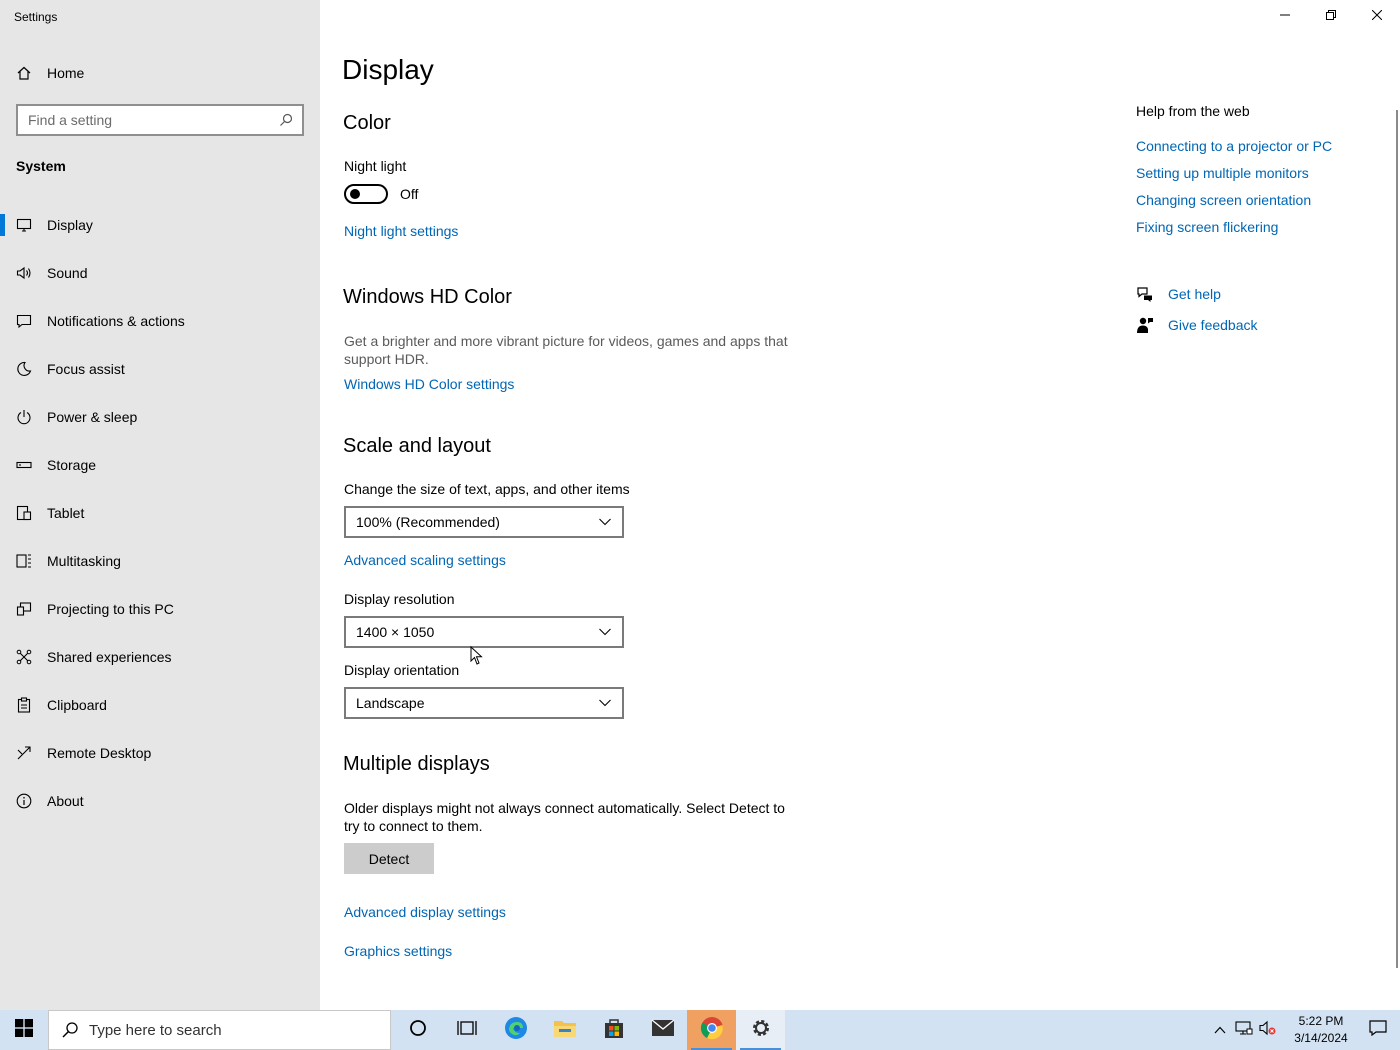 This screenshot has width=1400, height=1050. I want to click on chrome-button, so click(711, 1030).